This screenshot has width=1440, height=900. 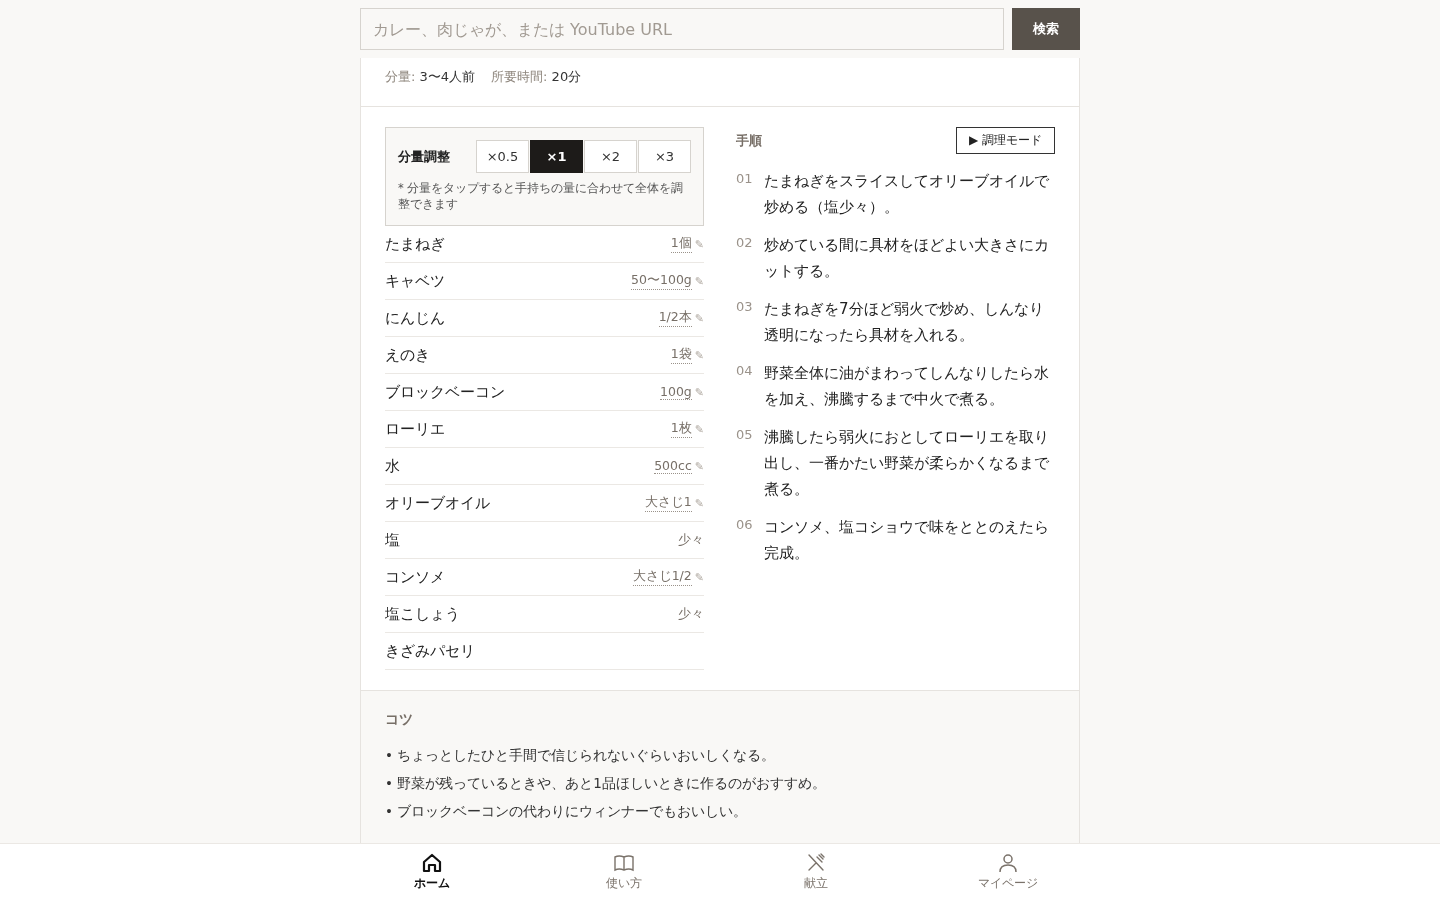 What do you see at coordinates (606, 784) in the screenshot?
I see `tip-text: • 野菜が残っているときや、あと1品ほしいときに作るのがおすすめ。` at bounding box center [606, 784].